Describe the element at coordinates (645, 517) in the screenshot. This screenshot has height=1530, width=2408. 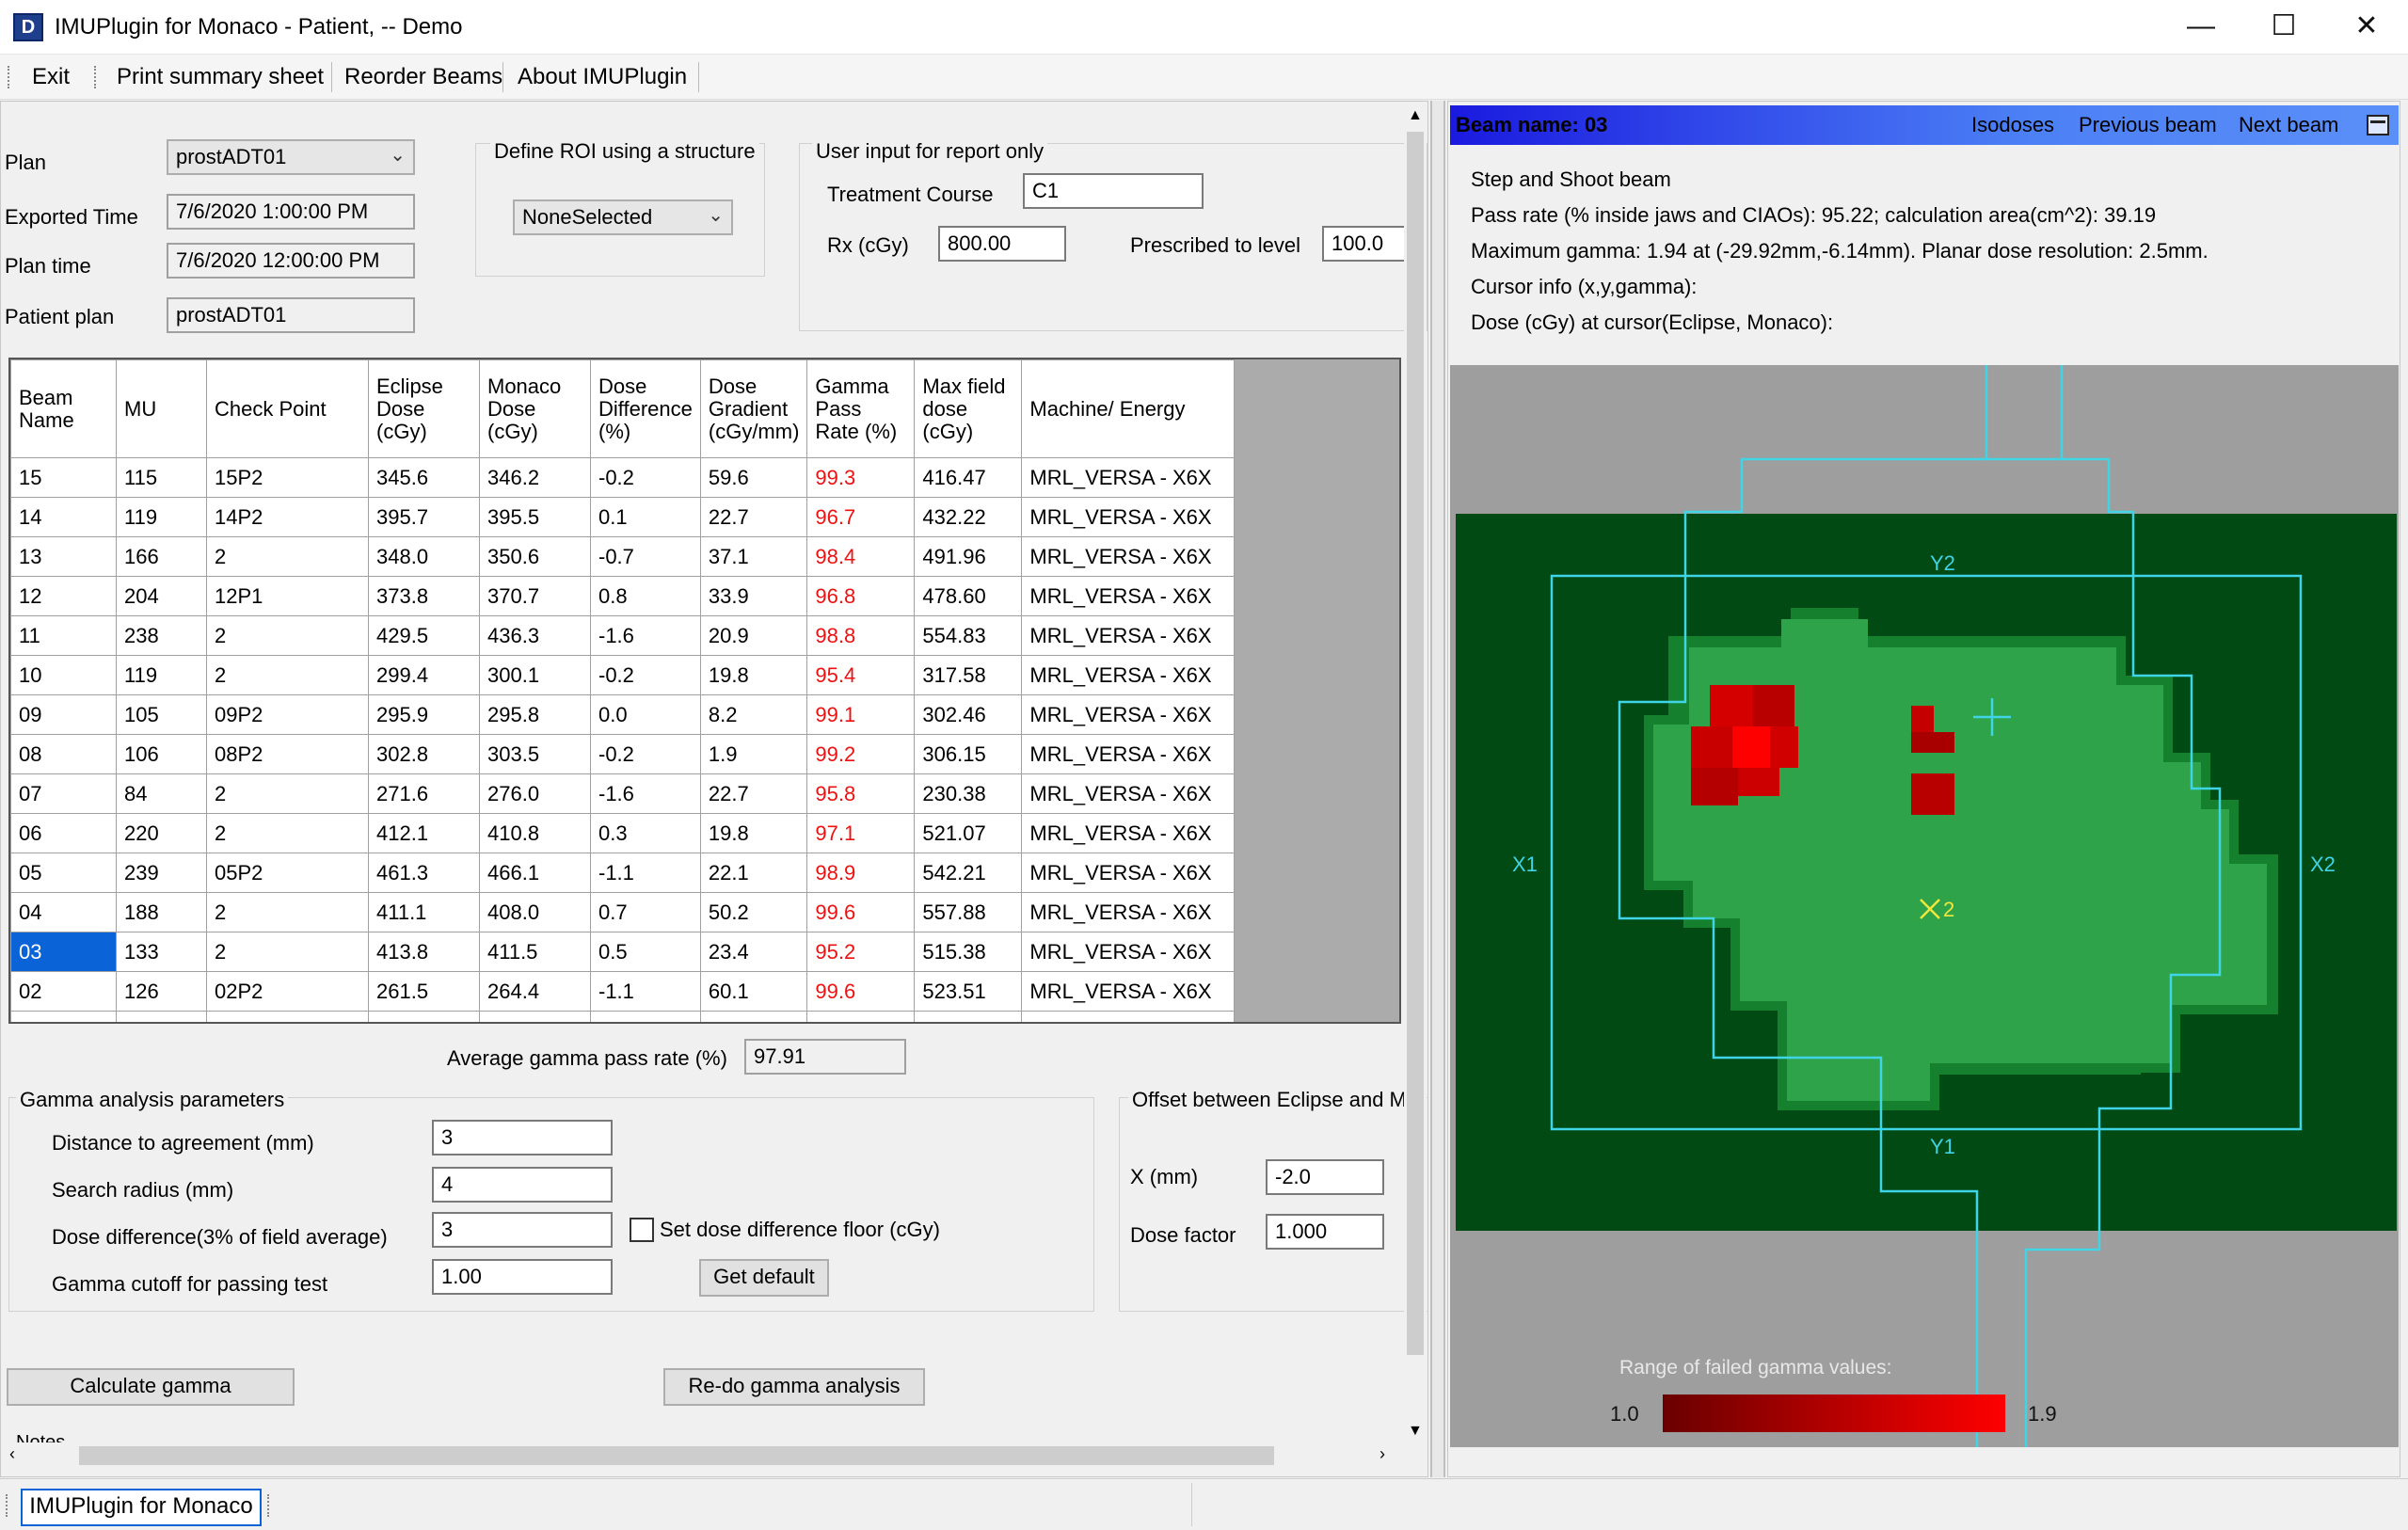
I see `table-cell: 0.1` at that location.